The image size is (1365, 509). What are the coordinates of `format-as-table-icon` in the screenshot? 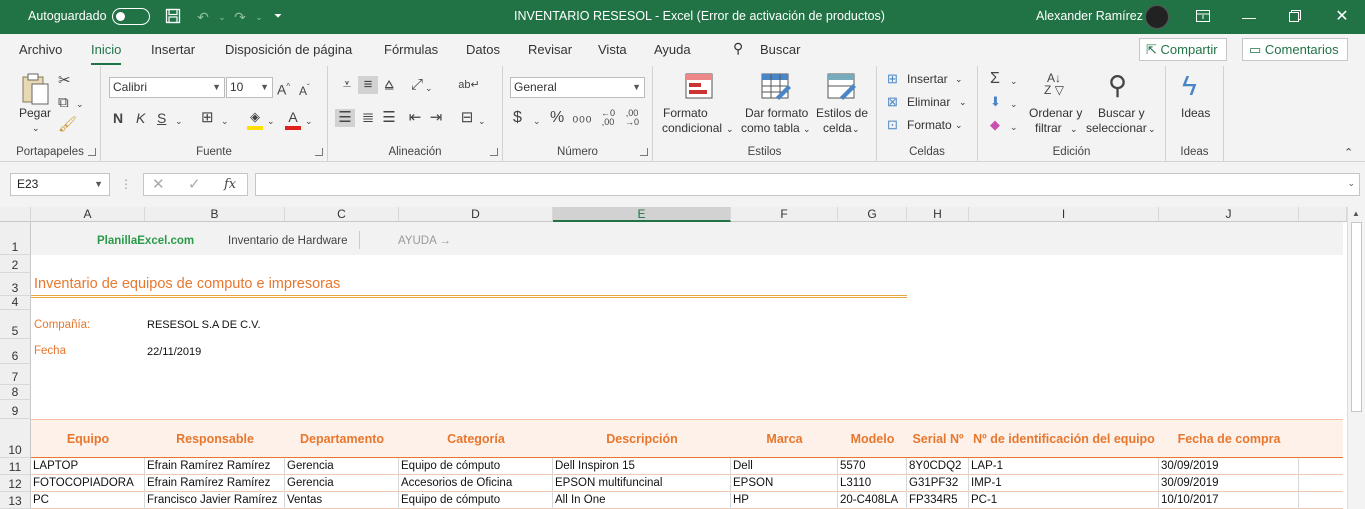 It's located at (776, 87).